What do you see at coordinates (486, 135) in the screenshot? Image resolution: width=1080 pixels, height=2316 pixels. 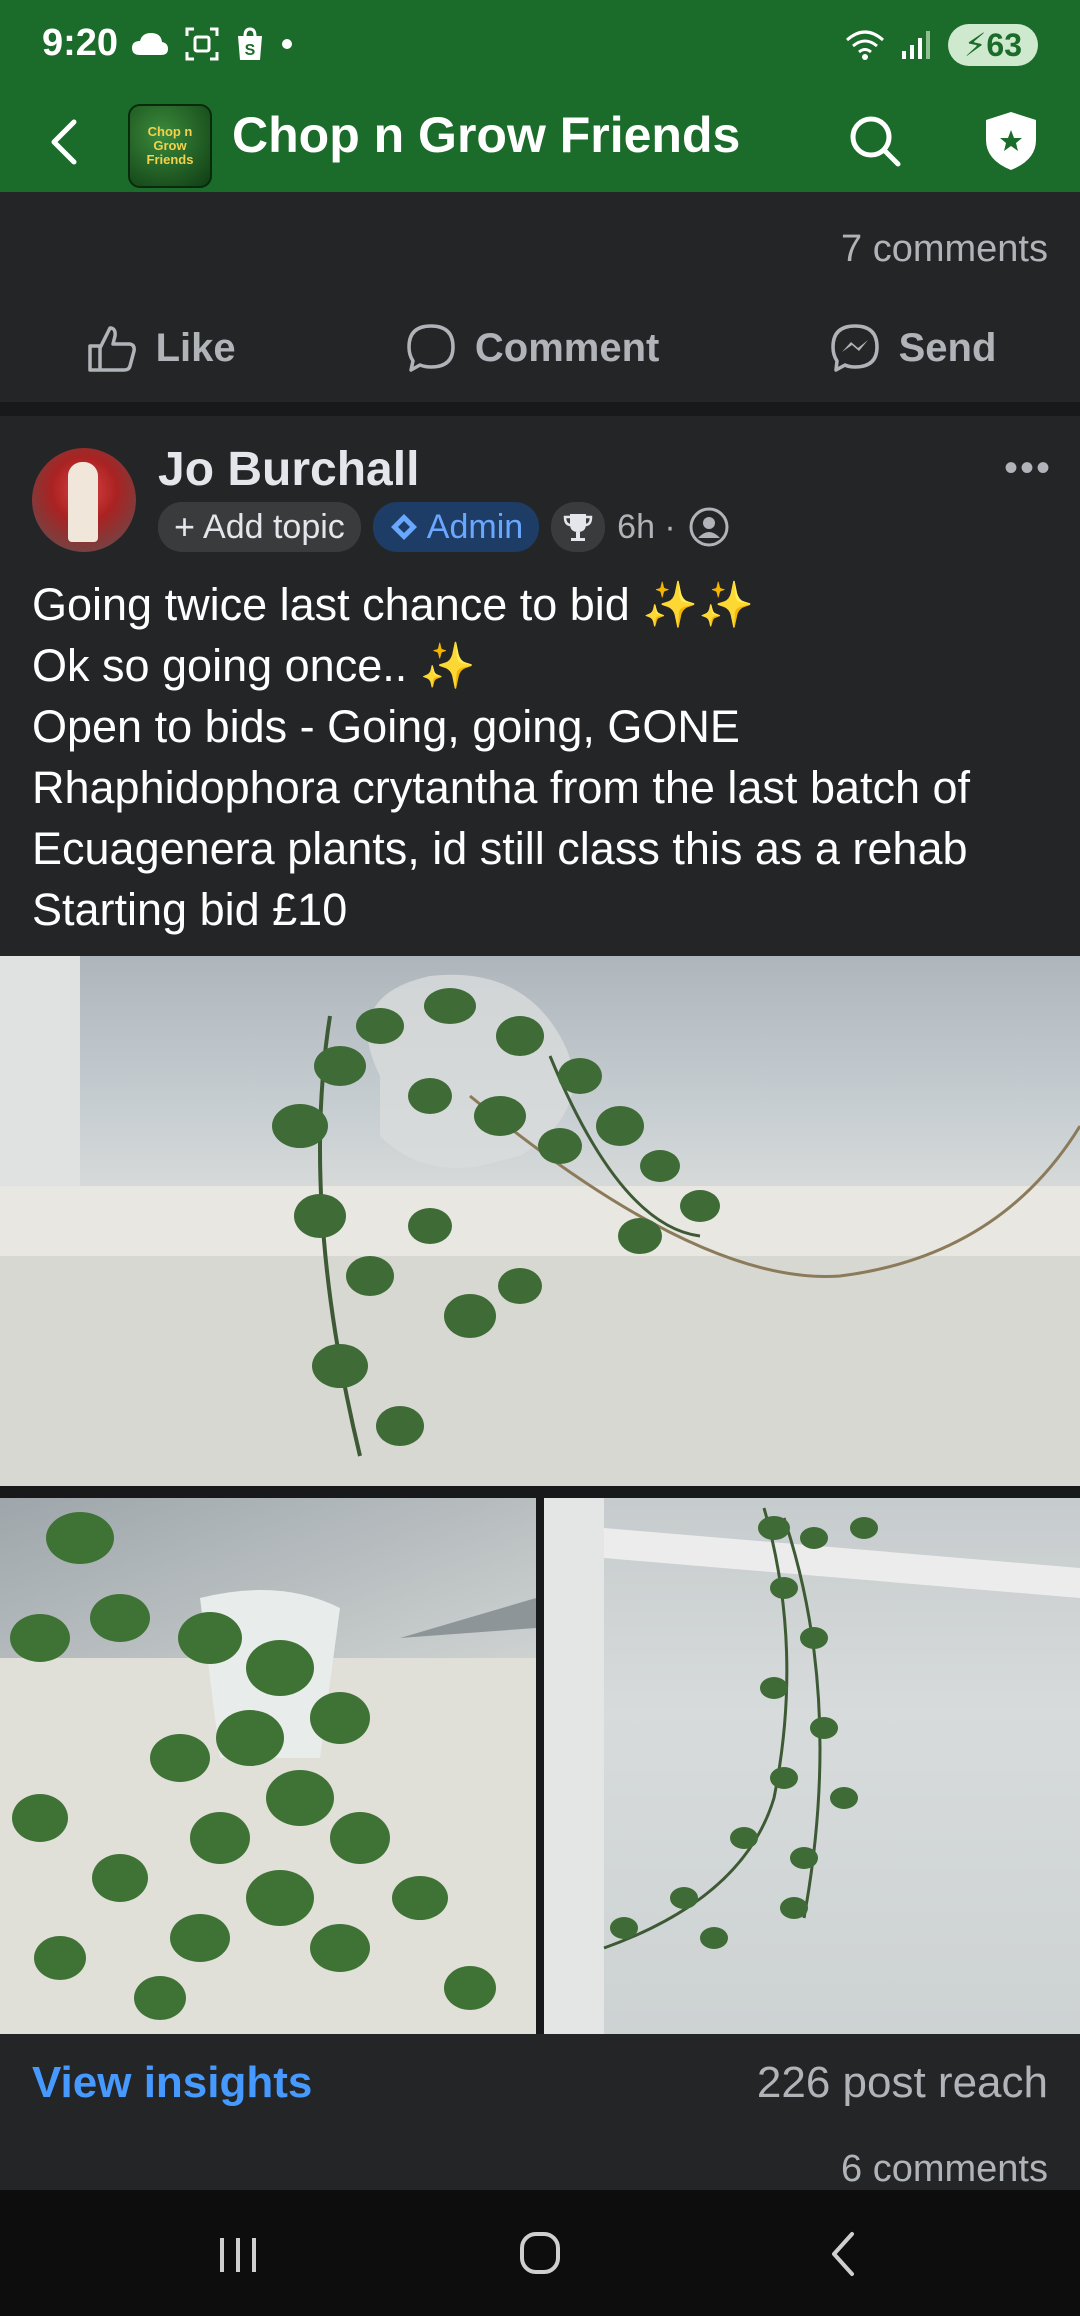 I see `group-title: Chop n Grow Friends` at bounding box center [486, 135].